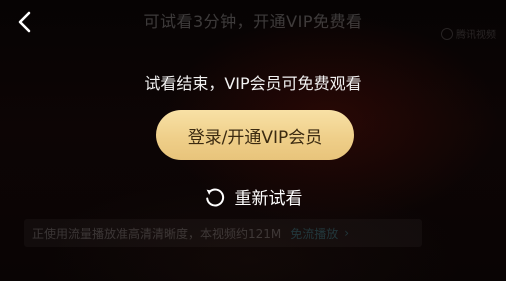 This screenshot has height=281, width=506. I want to click on data-usage-notice: 正使用流量播放准高清清晰度，本视频约121M 免流播放 ›, so click(223, 233).